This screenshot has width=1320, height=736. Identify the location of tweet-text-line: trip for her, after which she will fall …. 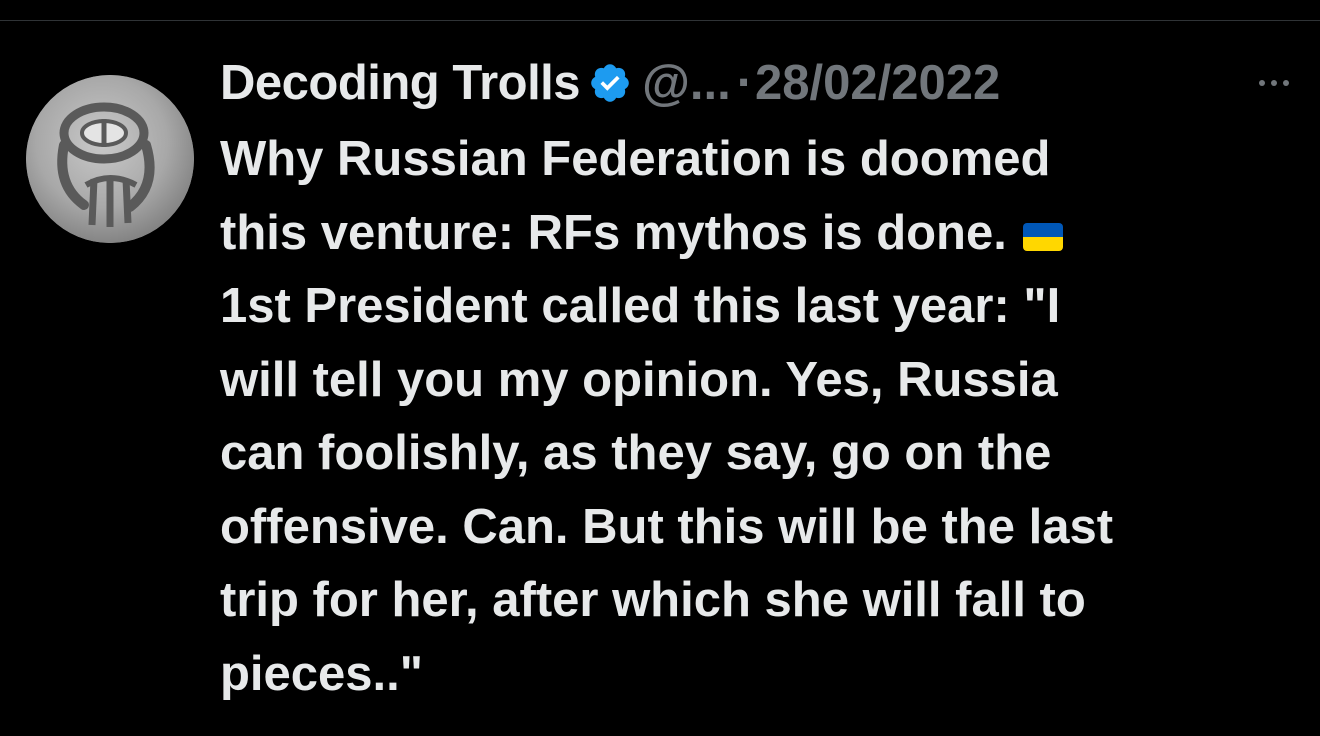
(653, 600).